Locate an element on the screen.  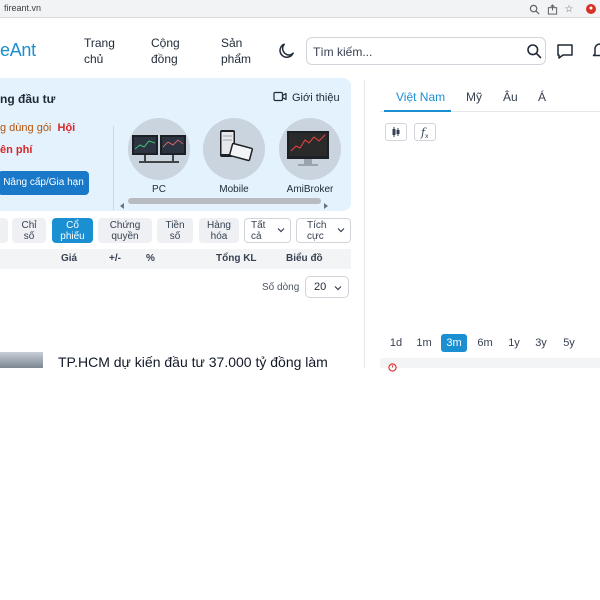
chip-label: Chứng is located at coordinates (125, 225).